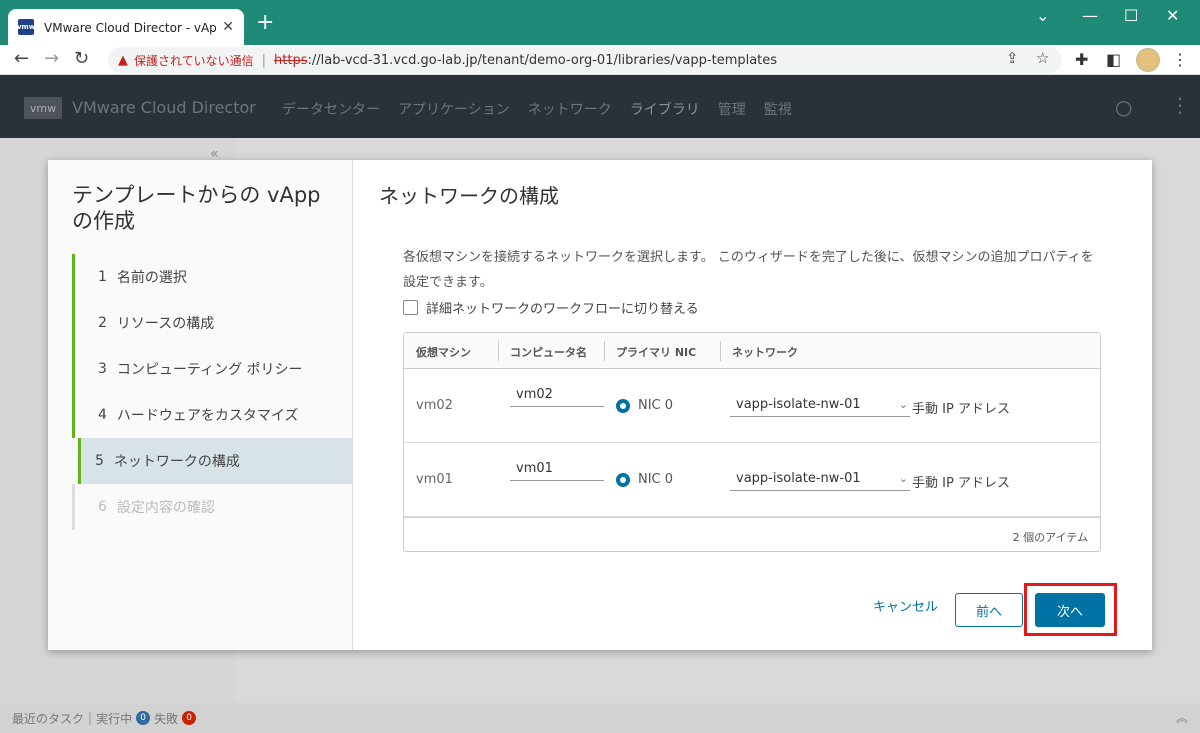 This screenshot has height=733, width=1200. What do you see at coordinates (21, 58) in the screenshot?
I see `back-icon: ←` at bounding box center [21, 58].